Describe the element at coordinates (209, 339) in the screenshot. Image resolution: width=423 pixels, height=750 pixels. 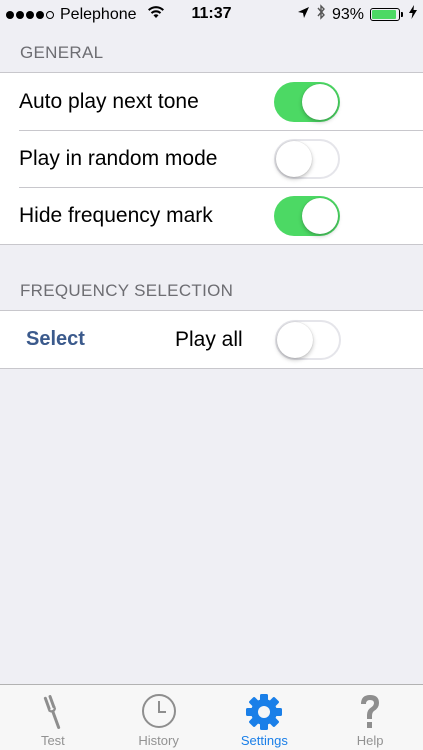
I see `play-all-label: Play all` at that location.